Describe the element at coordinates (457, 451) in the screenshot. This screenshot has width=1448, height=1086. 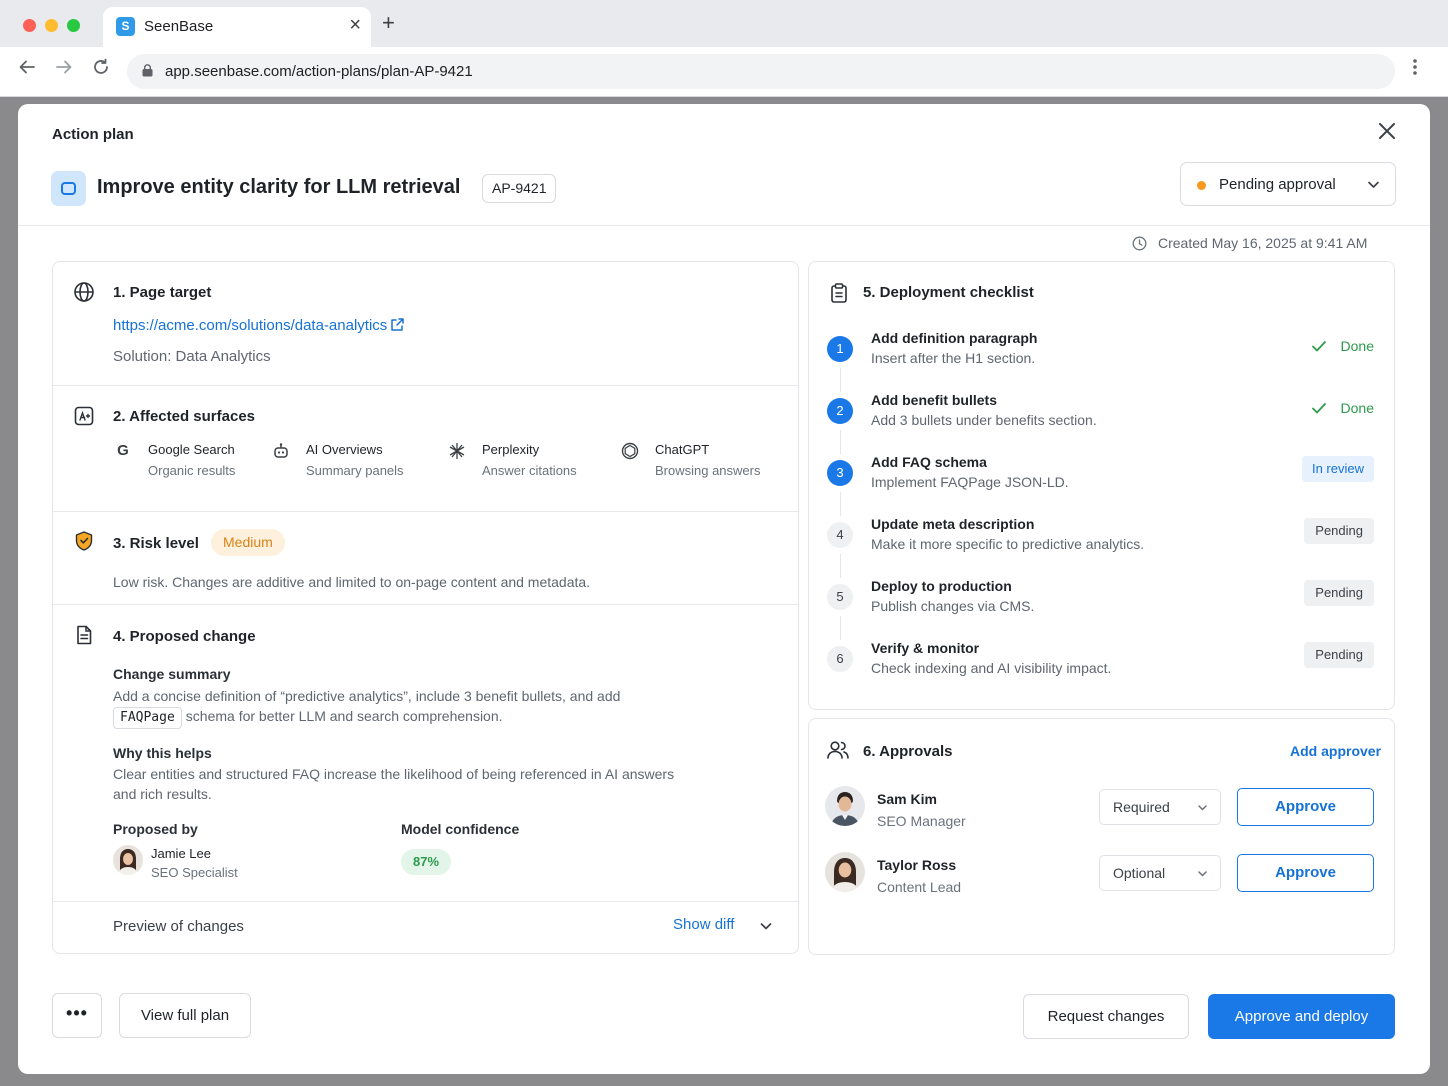
I see `perplexity-icon` at that location.